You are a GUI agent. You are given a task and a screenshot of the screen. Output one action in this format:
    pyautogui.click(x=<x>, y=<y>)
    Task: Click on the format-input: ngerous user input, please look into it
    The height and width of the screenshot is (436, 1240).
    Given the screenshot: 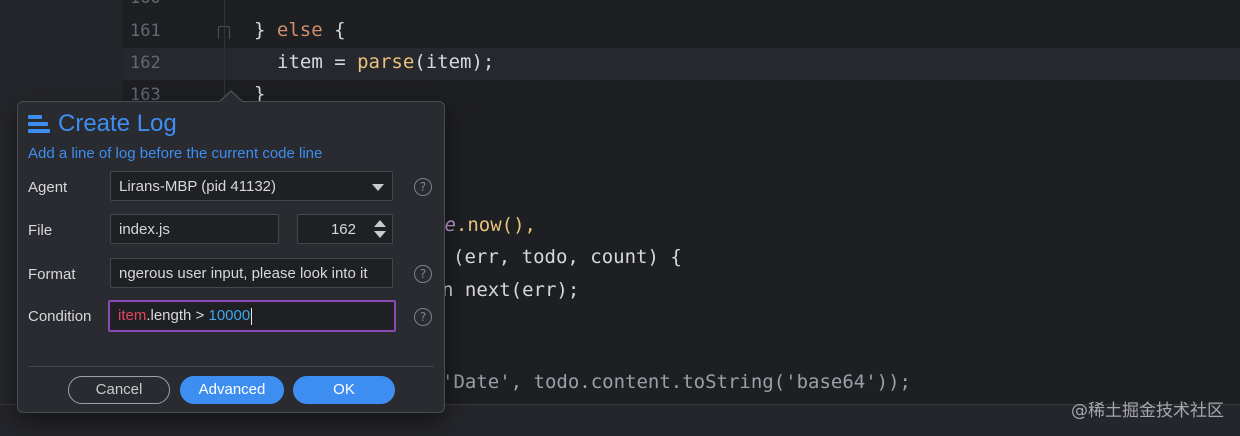 What is the action you would take?
    pyautogui.click(x=251, y=273)
    